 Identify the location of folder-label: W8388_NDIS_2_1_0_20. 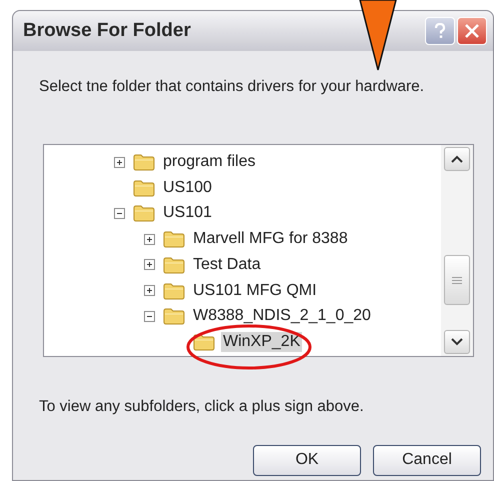
(282, 316).